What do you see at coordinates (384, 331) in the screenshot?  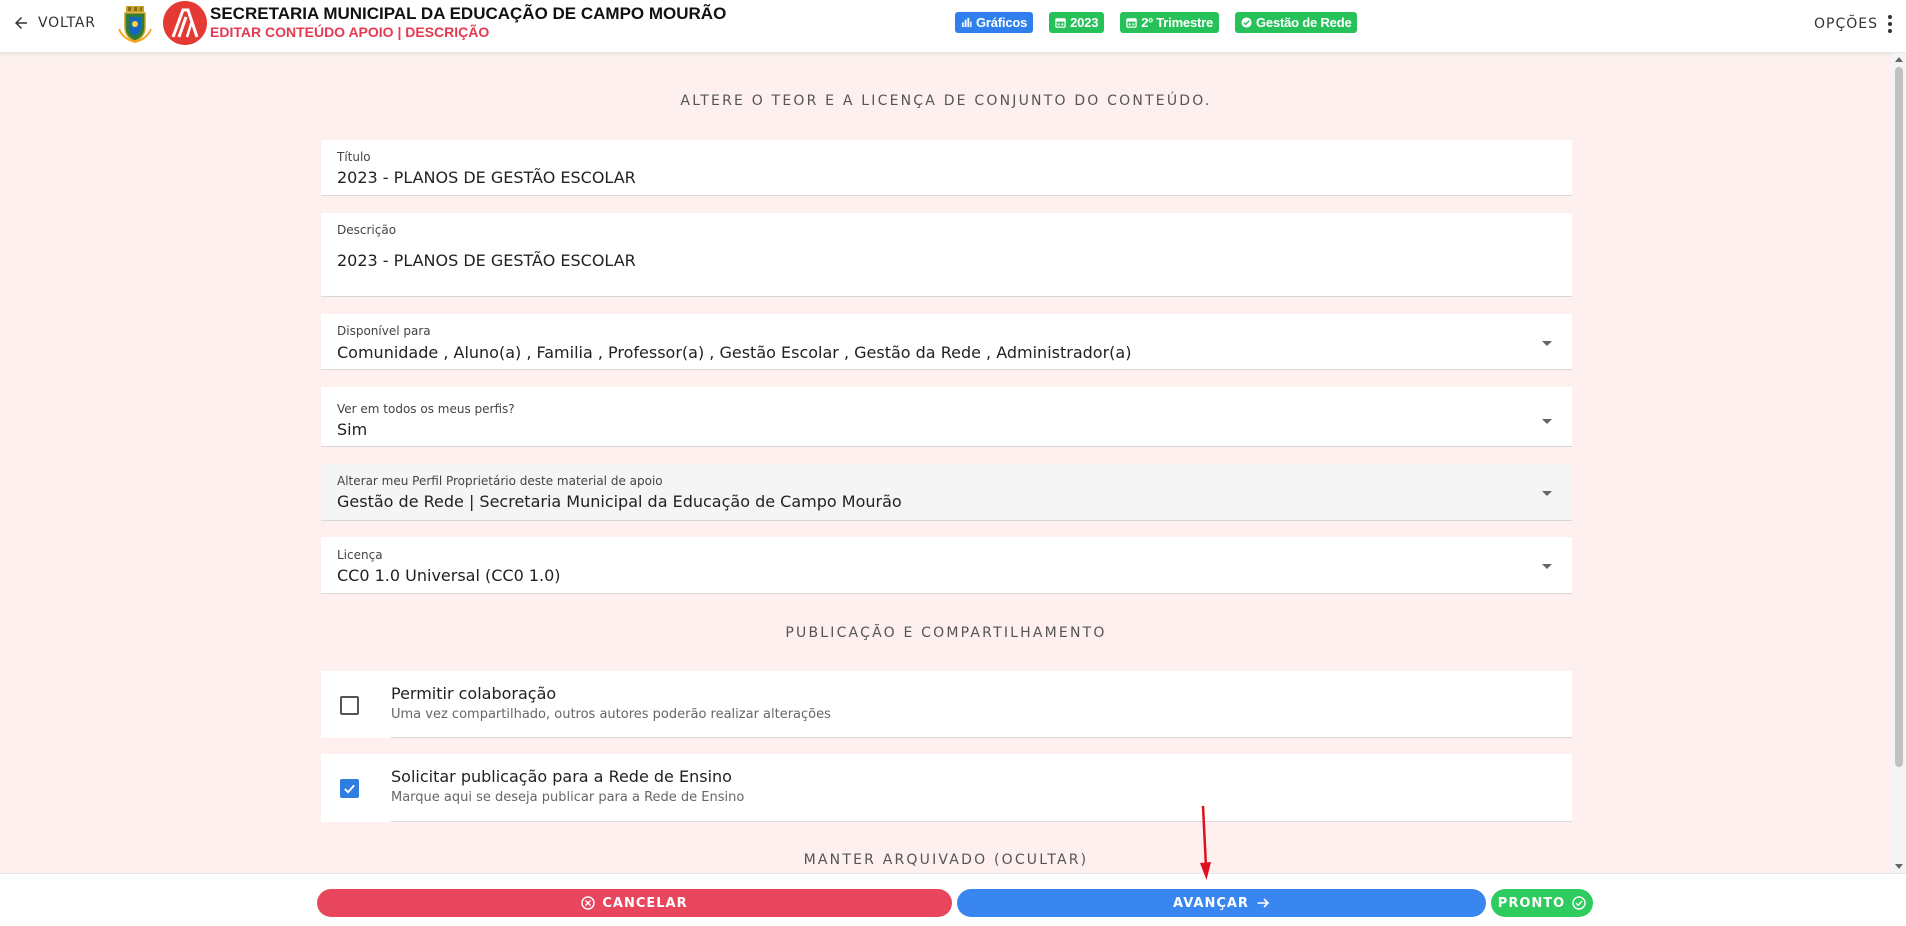 I see `disponivel-label: Disponível para` at bounding box center [384, 331].